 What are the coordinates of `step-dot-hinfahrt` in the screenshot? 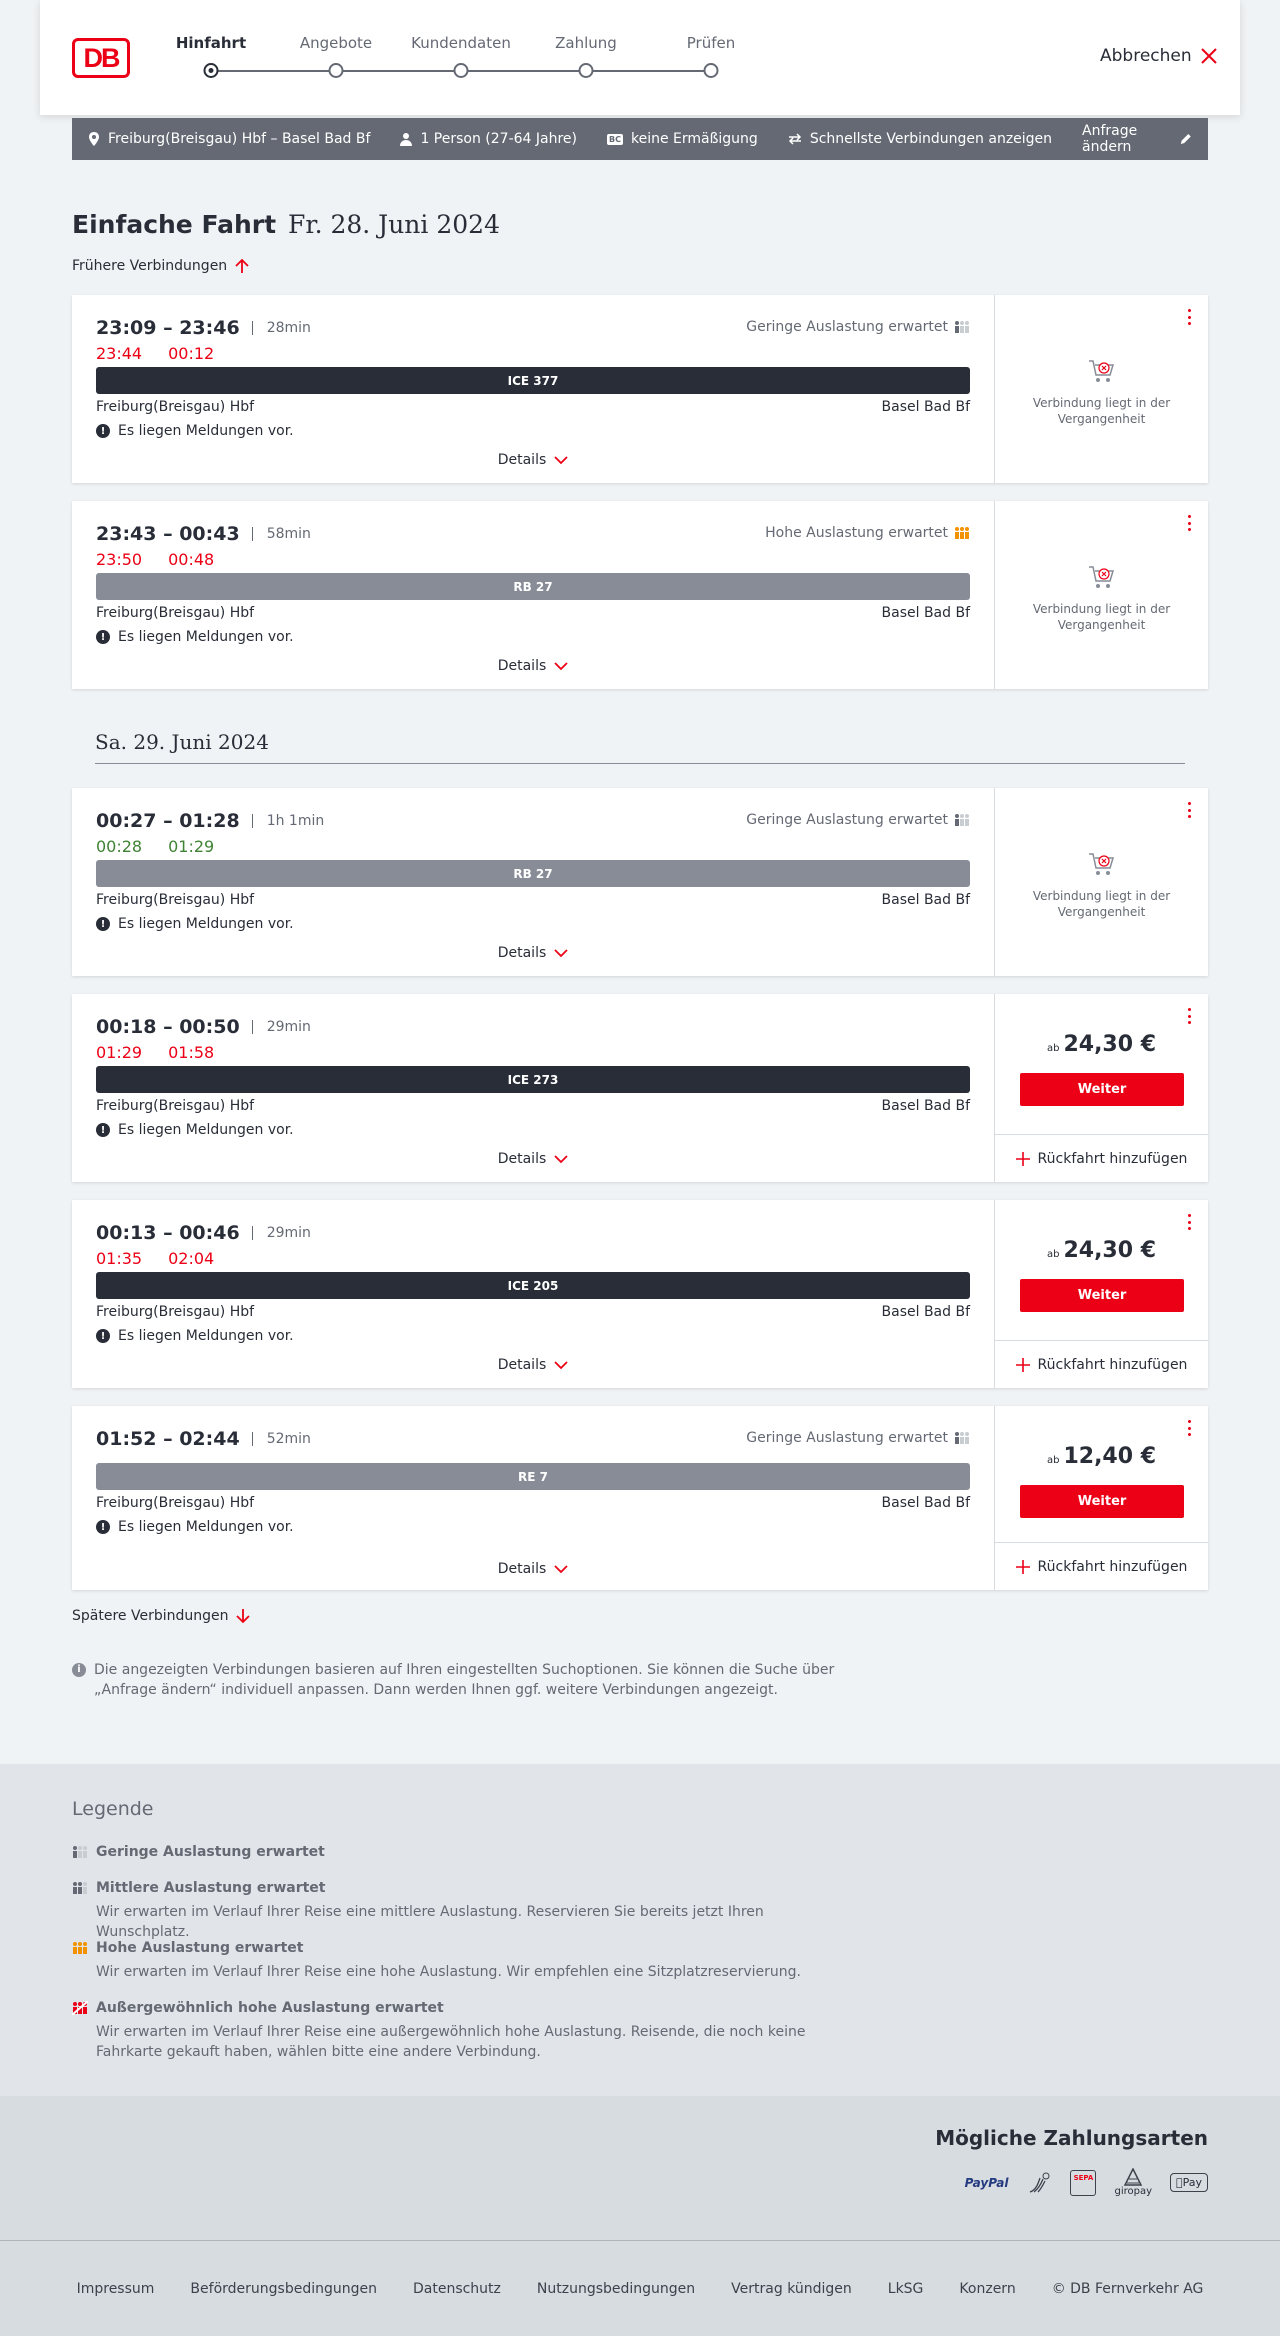 It's located at (211, 70).